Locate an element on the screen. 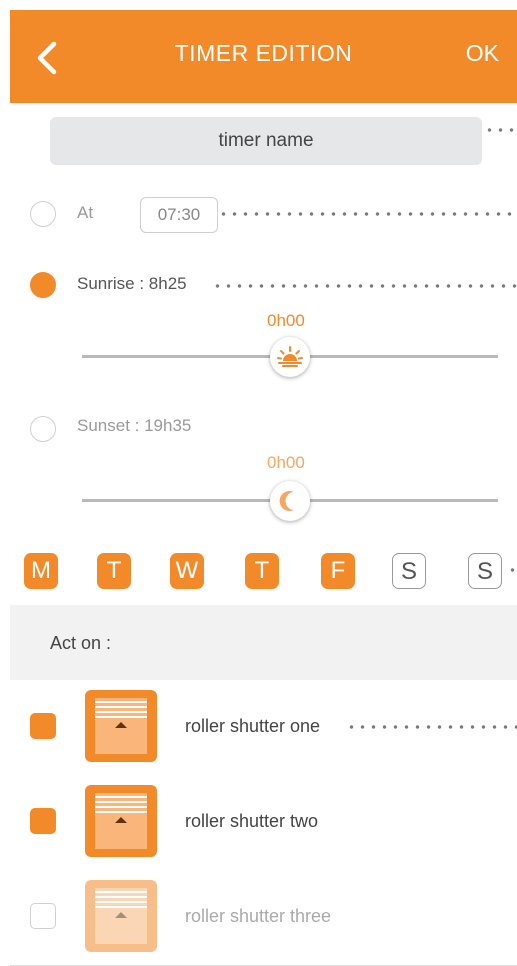  device-name: roller shutter three is located at coordinates (258, 916).